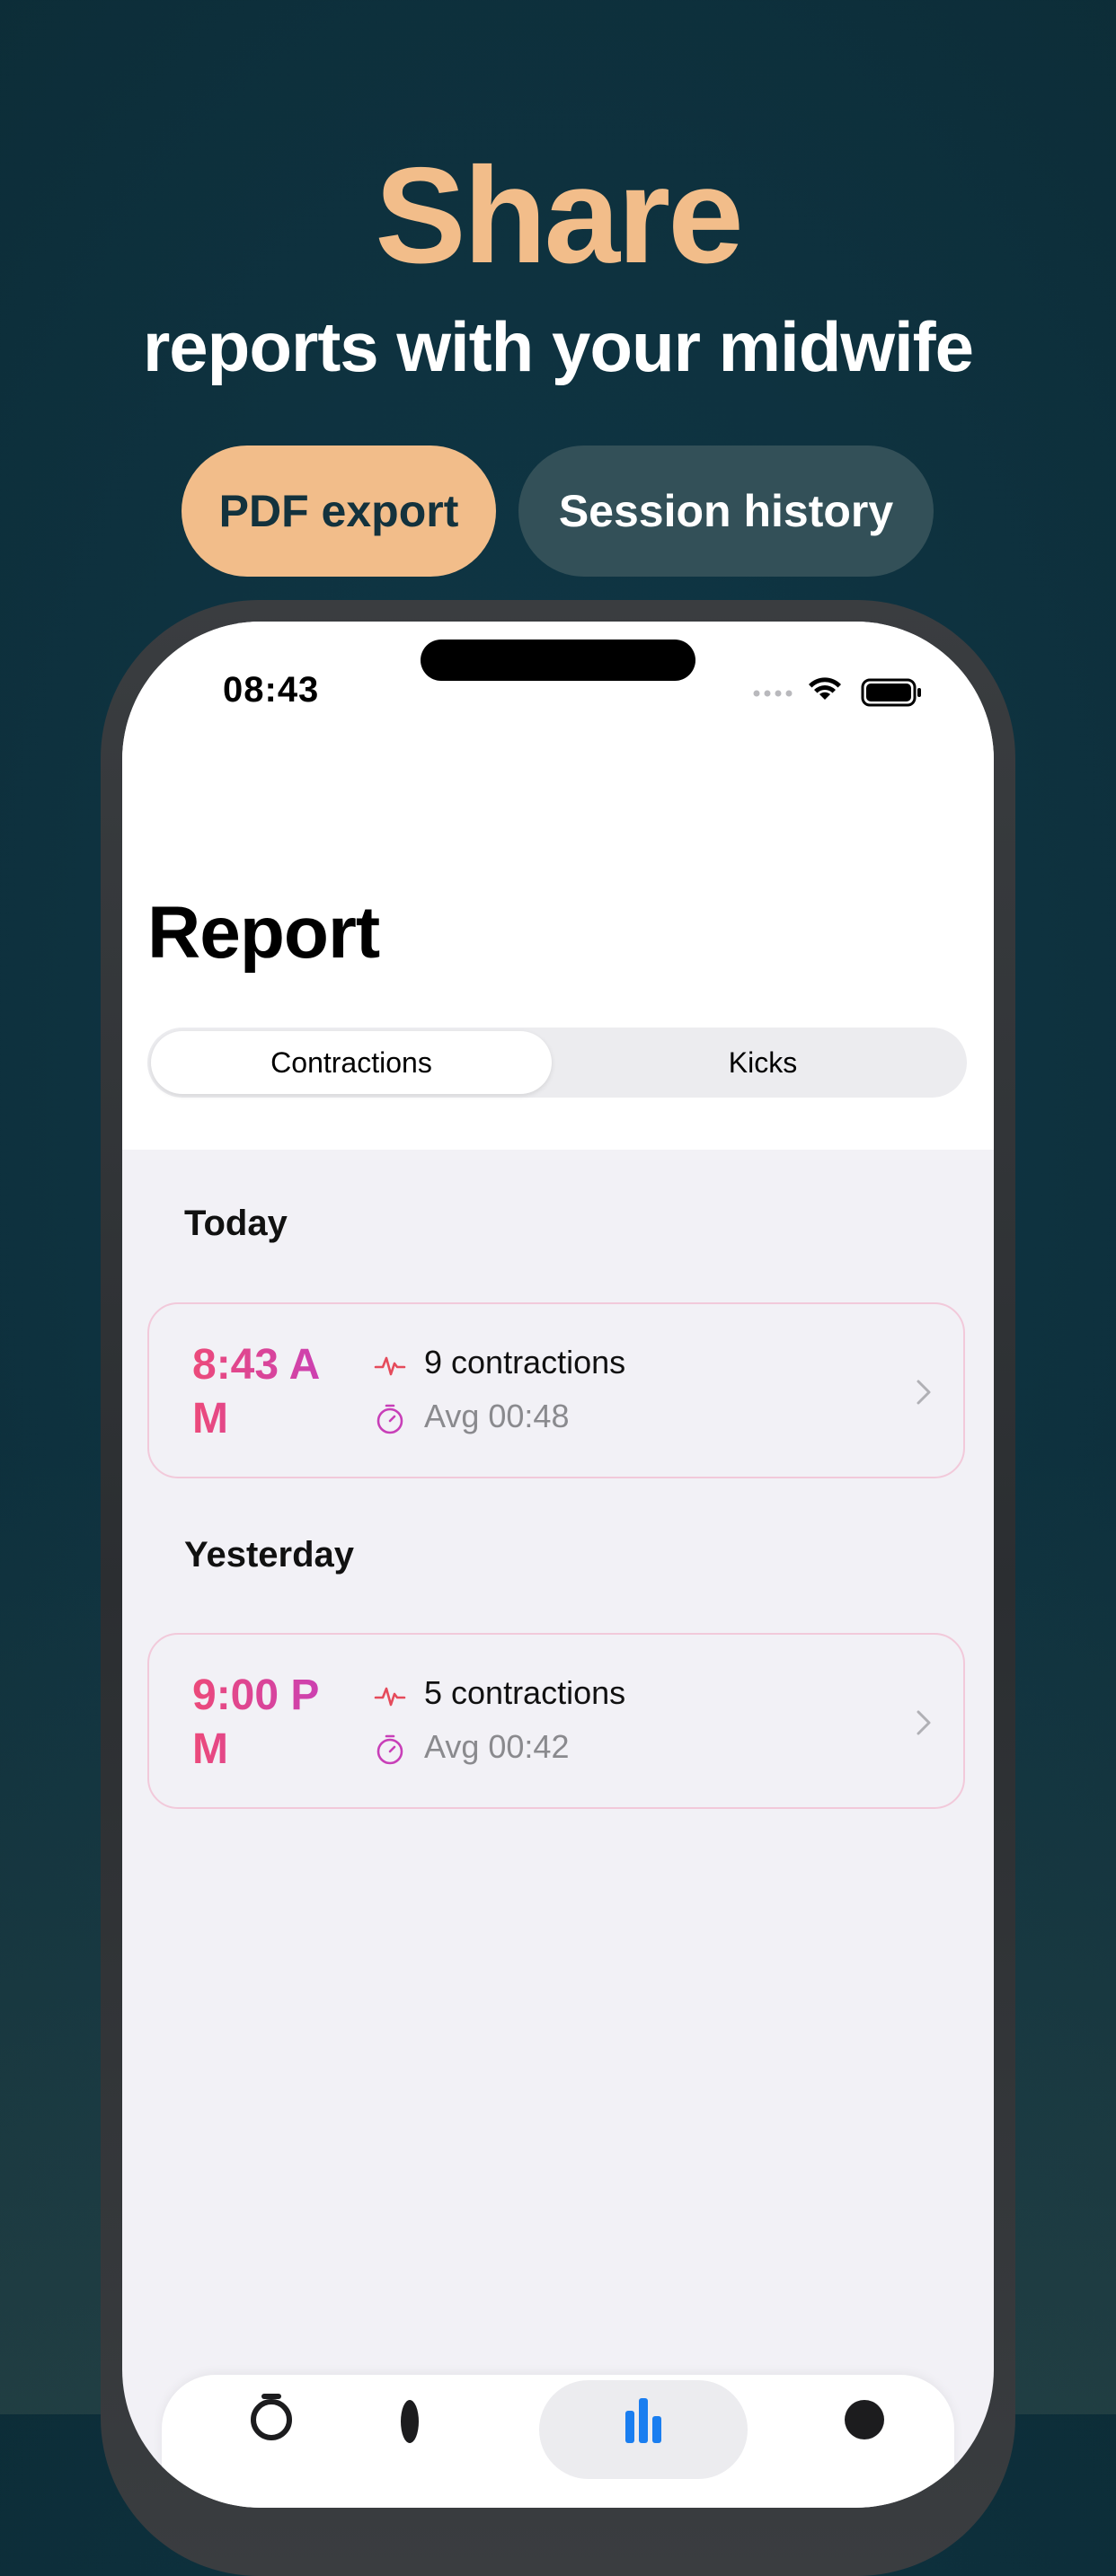  Describe the element at coordinates (558, 660) in the screenshot. I see `dynamic-island` at that location.